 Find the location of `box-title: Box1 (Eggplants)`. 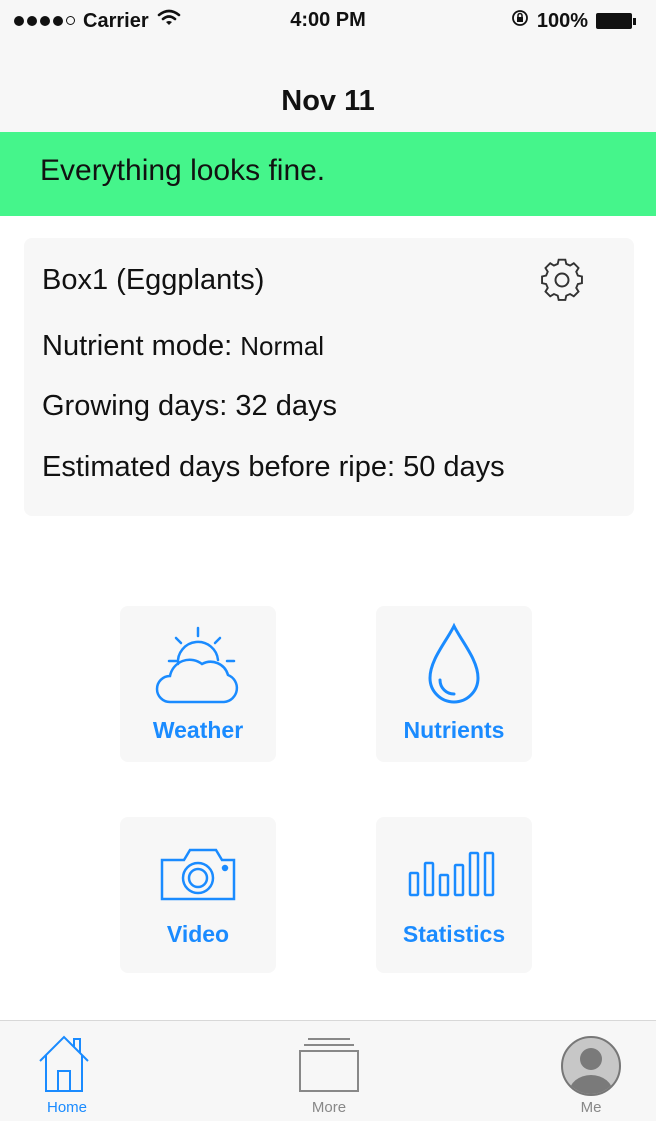

box-title: Box1 (Eggplants) is located at coordinates (153, 280).